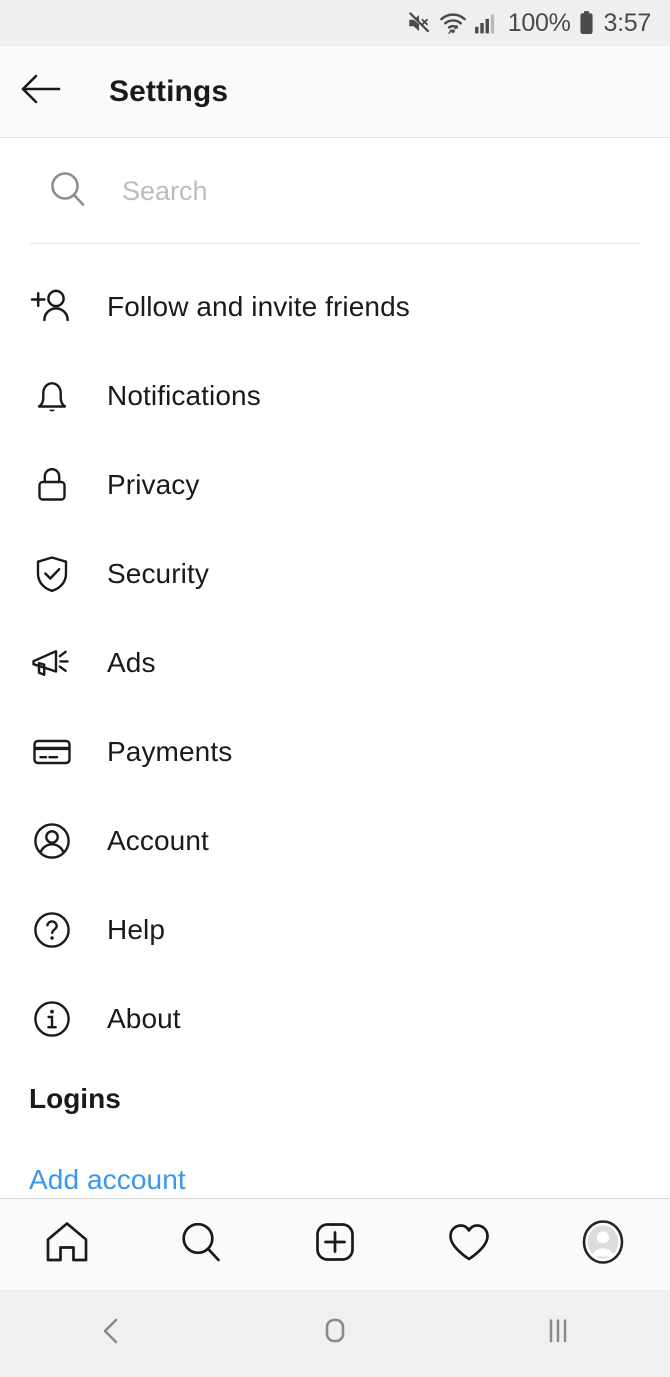 The height and width of the screenshot is (1377, 670). Describe the element at coordinates (258, 306) in the screenshot. I see `settings-item-label: Follow and invite friends` at that location.